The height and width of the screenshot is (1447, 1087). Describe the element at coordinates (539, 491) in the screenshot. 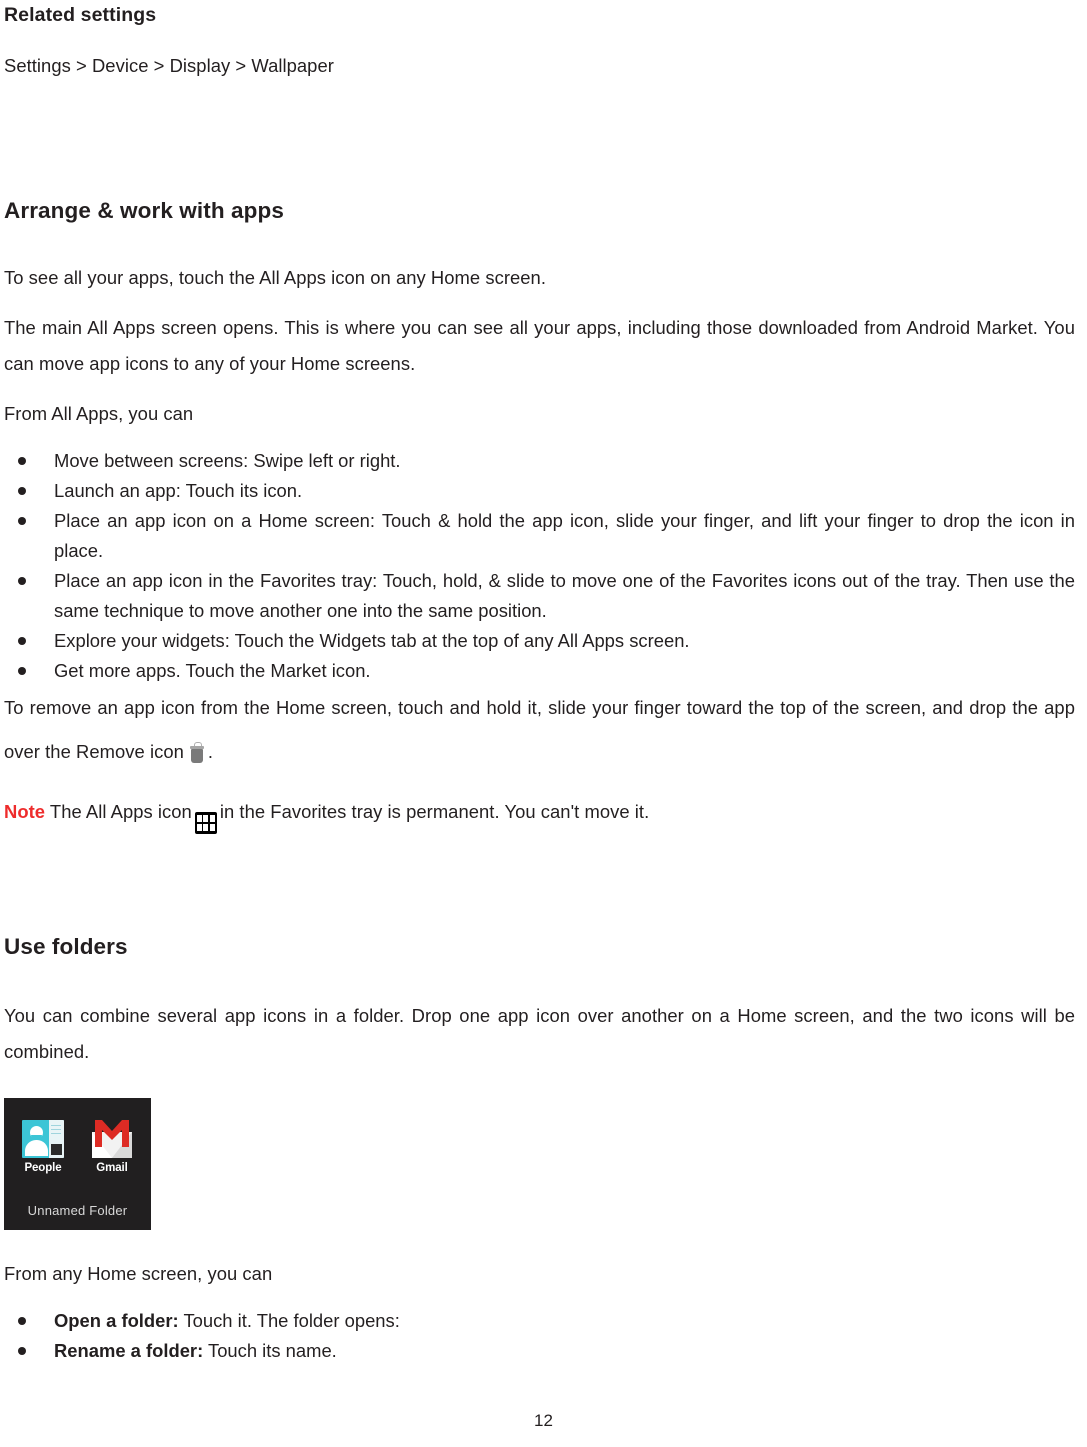

I see `list-item: Launch an app: Touch its icon.` at that location.